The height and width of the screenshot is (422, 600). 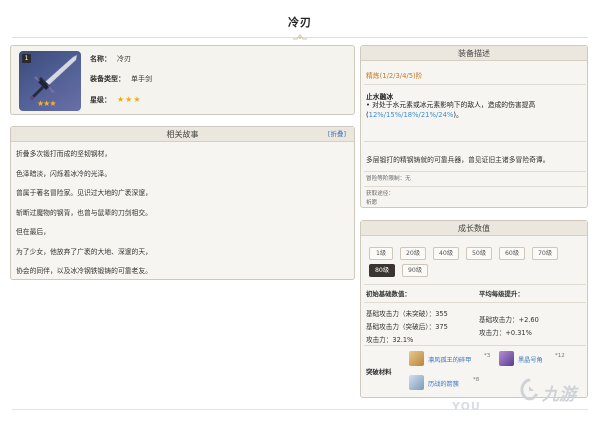 What do you see at coordinates (443, 383) in the screenshot?
I see `material-name: 历战的箭簇` at bounding box center [443, 383].